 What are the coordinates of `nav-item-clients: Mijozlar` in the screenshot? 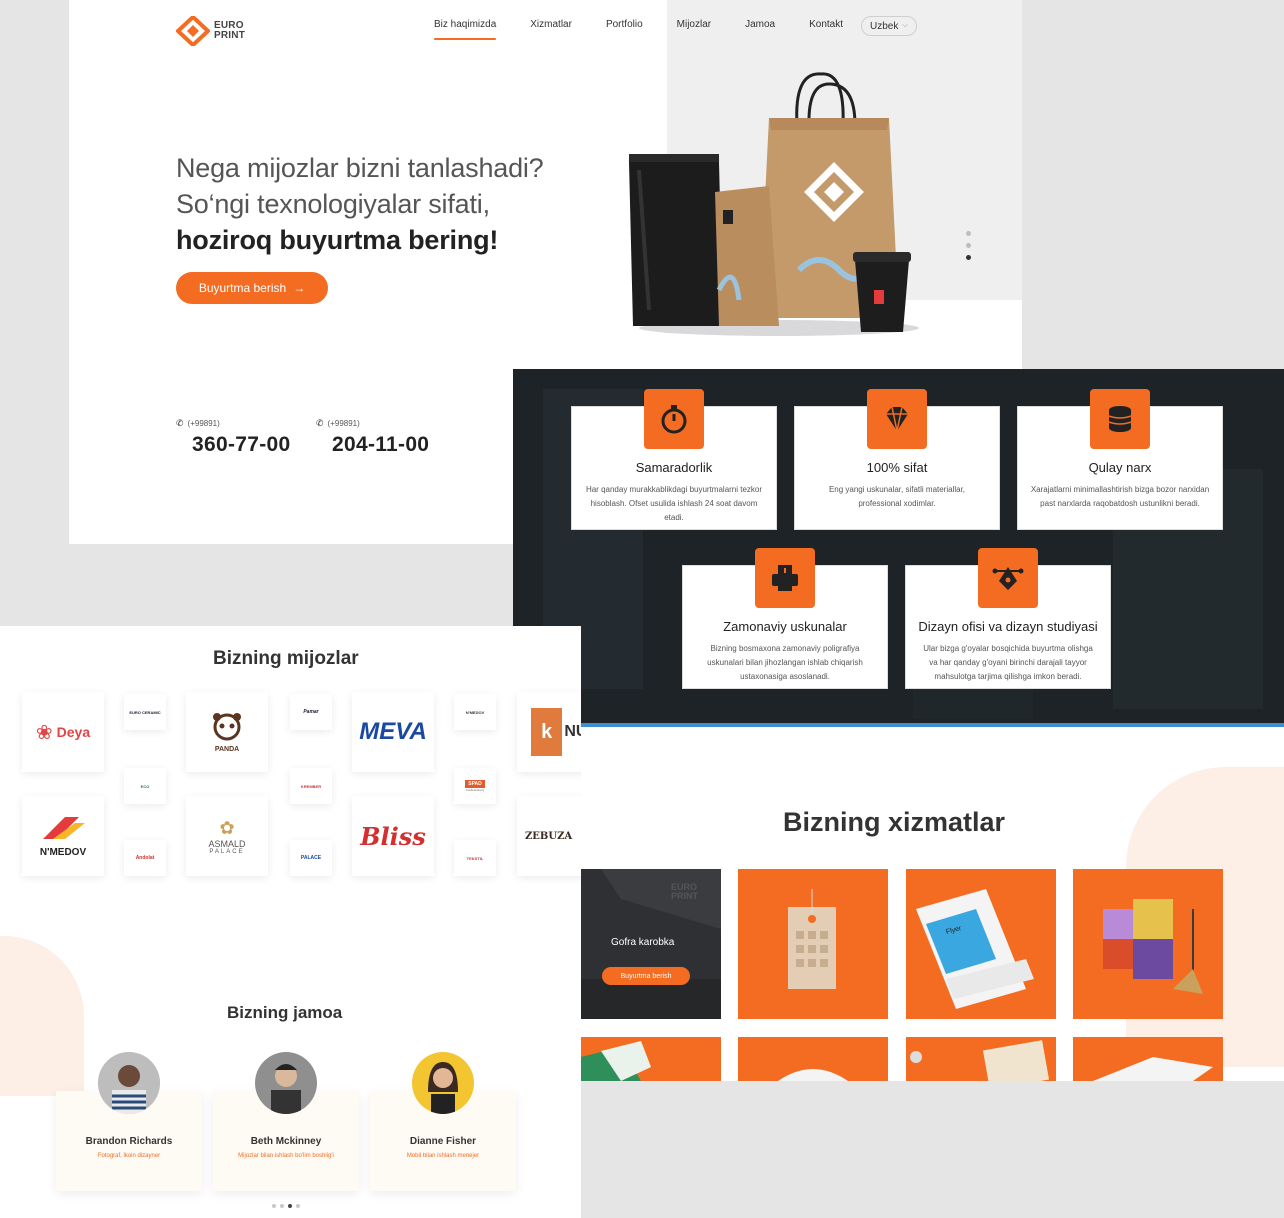 It's located at (694, 29).